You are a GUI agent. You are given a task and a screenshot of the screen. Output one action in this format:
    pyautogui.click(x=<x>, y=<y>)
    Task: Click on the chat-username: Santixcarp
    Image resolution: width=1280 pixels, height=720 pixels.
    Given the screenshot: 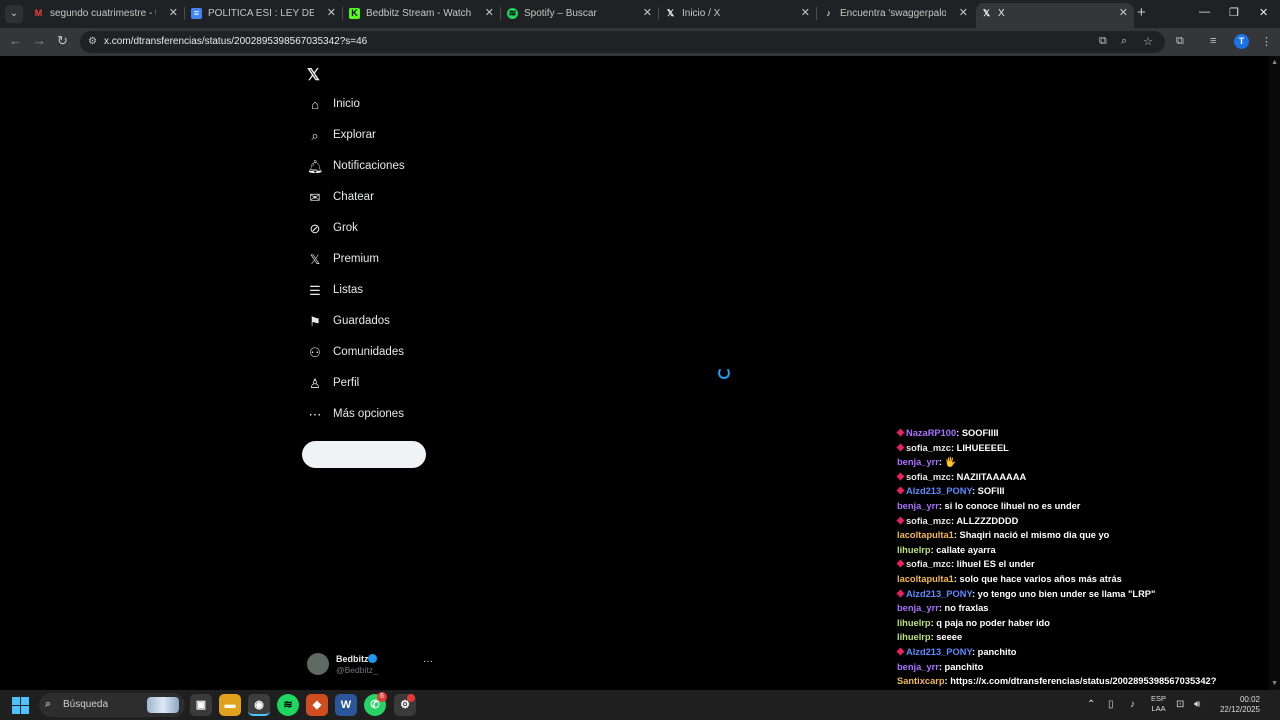 What is the action you would take?
    pyautogui.click(x=921, y=681)
    